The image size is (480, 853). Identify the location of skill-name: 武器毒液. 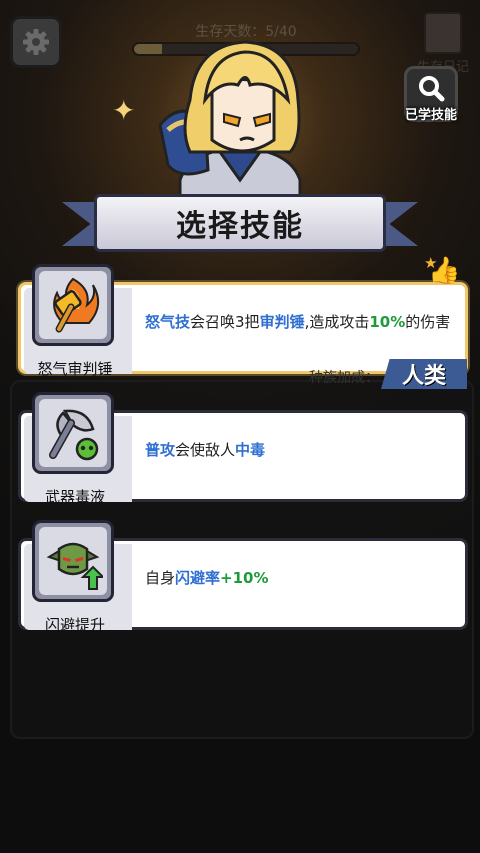
(74, 497).